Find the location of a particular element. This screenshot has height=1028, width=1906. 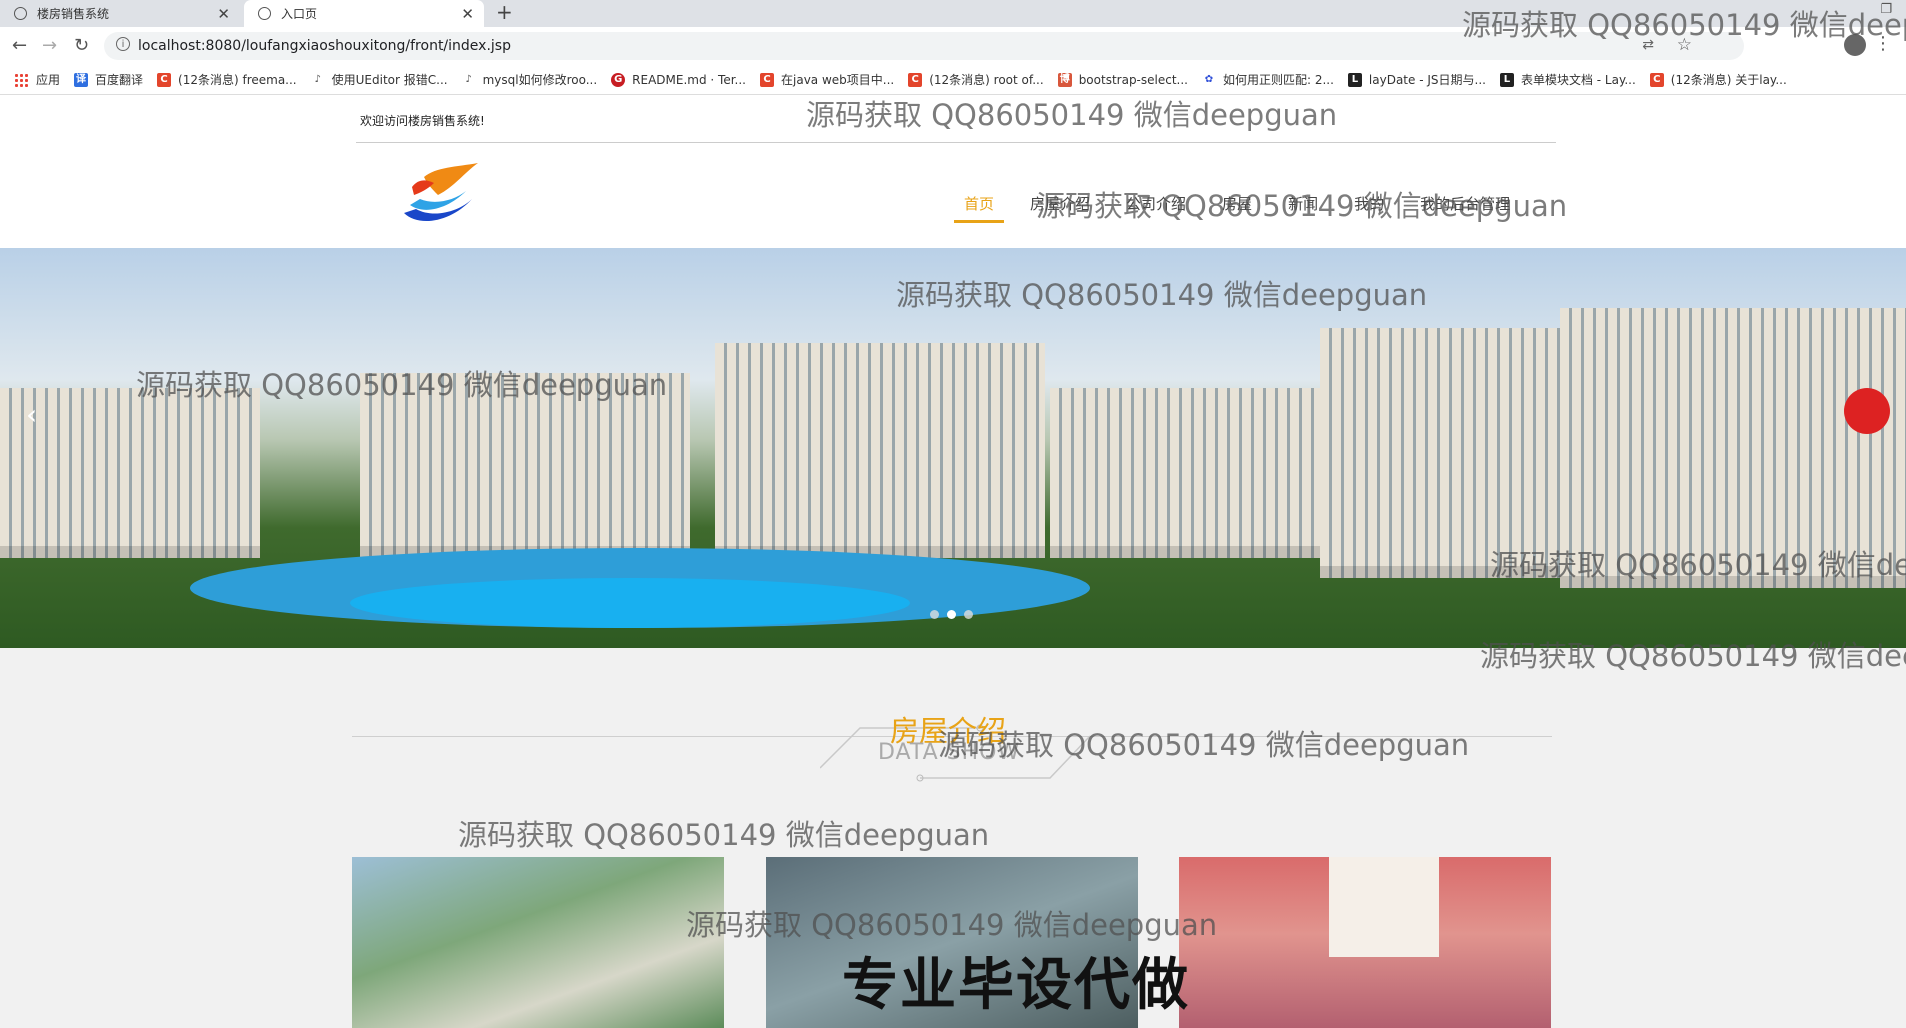

gitee-icon: G is located at coordinates (618, 79).